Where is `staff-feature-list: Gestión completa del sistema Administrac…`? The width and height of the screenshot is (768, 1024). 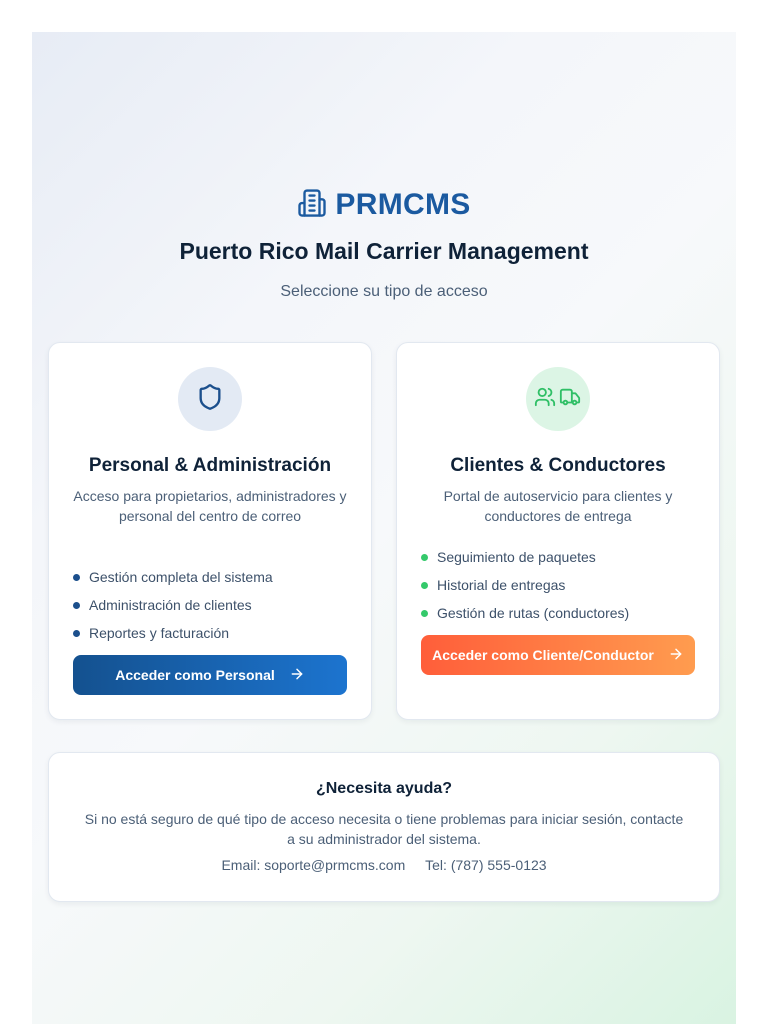 staff-feature-list: Gestión completa del sistema Administrac… is located at coordinates (210, 605).